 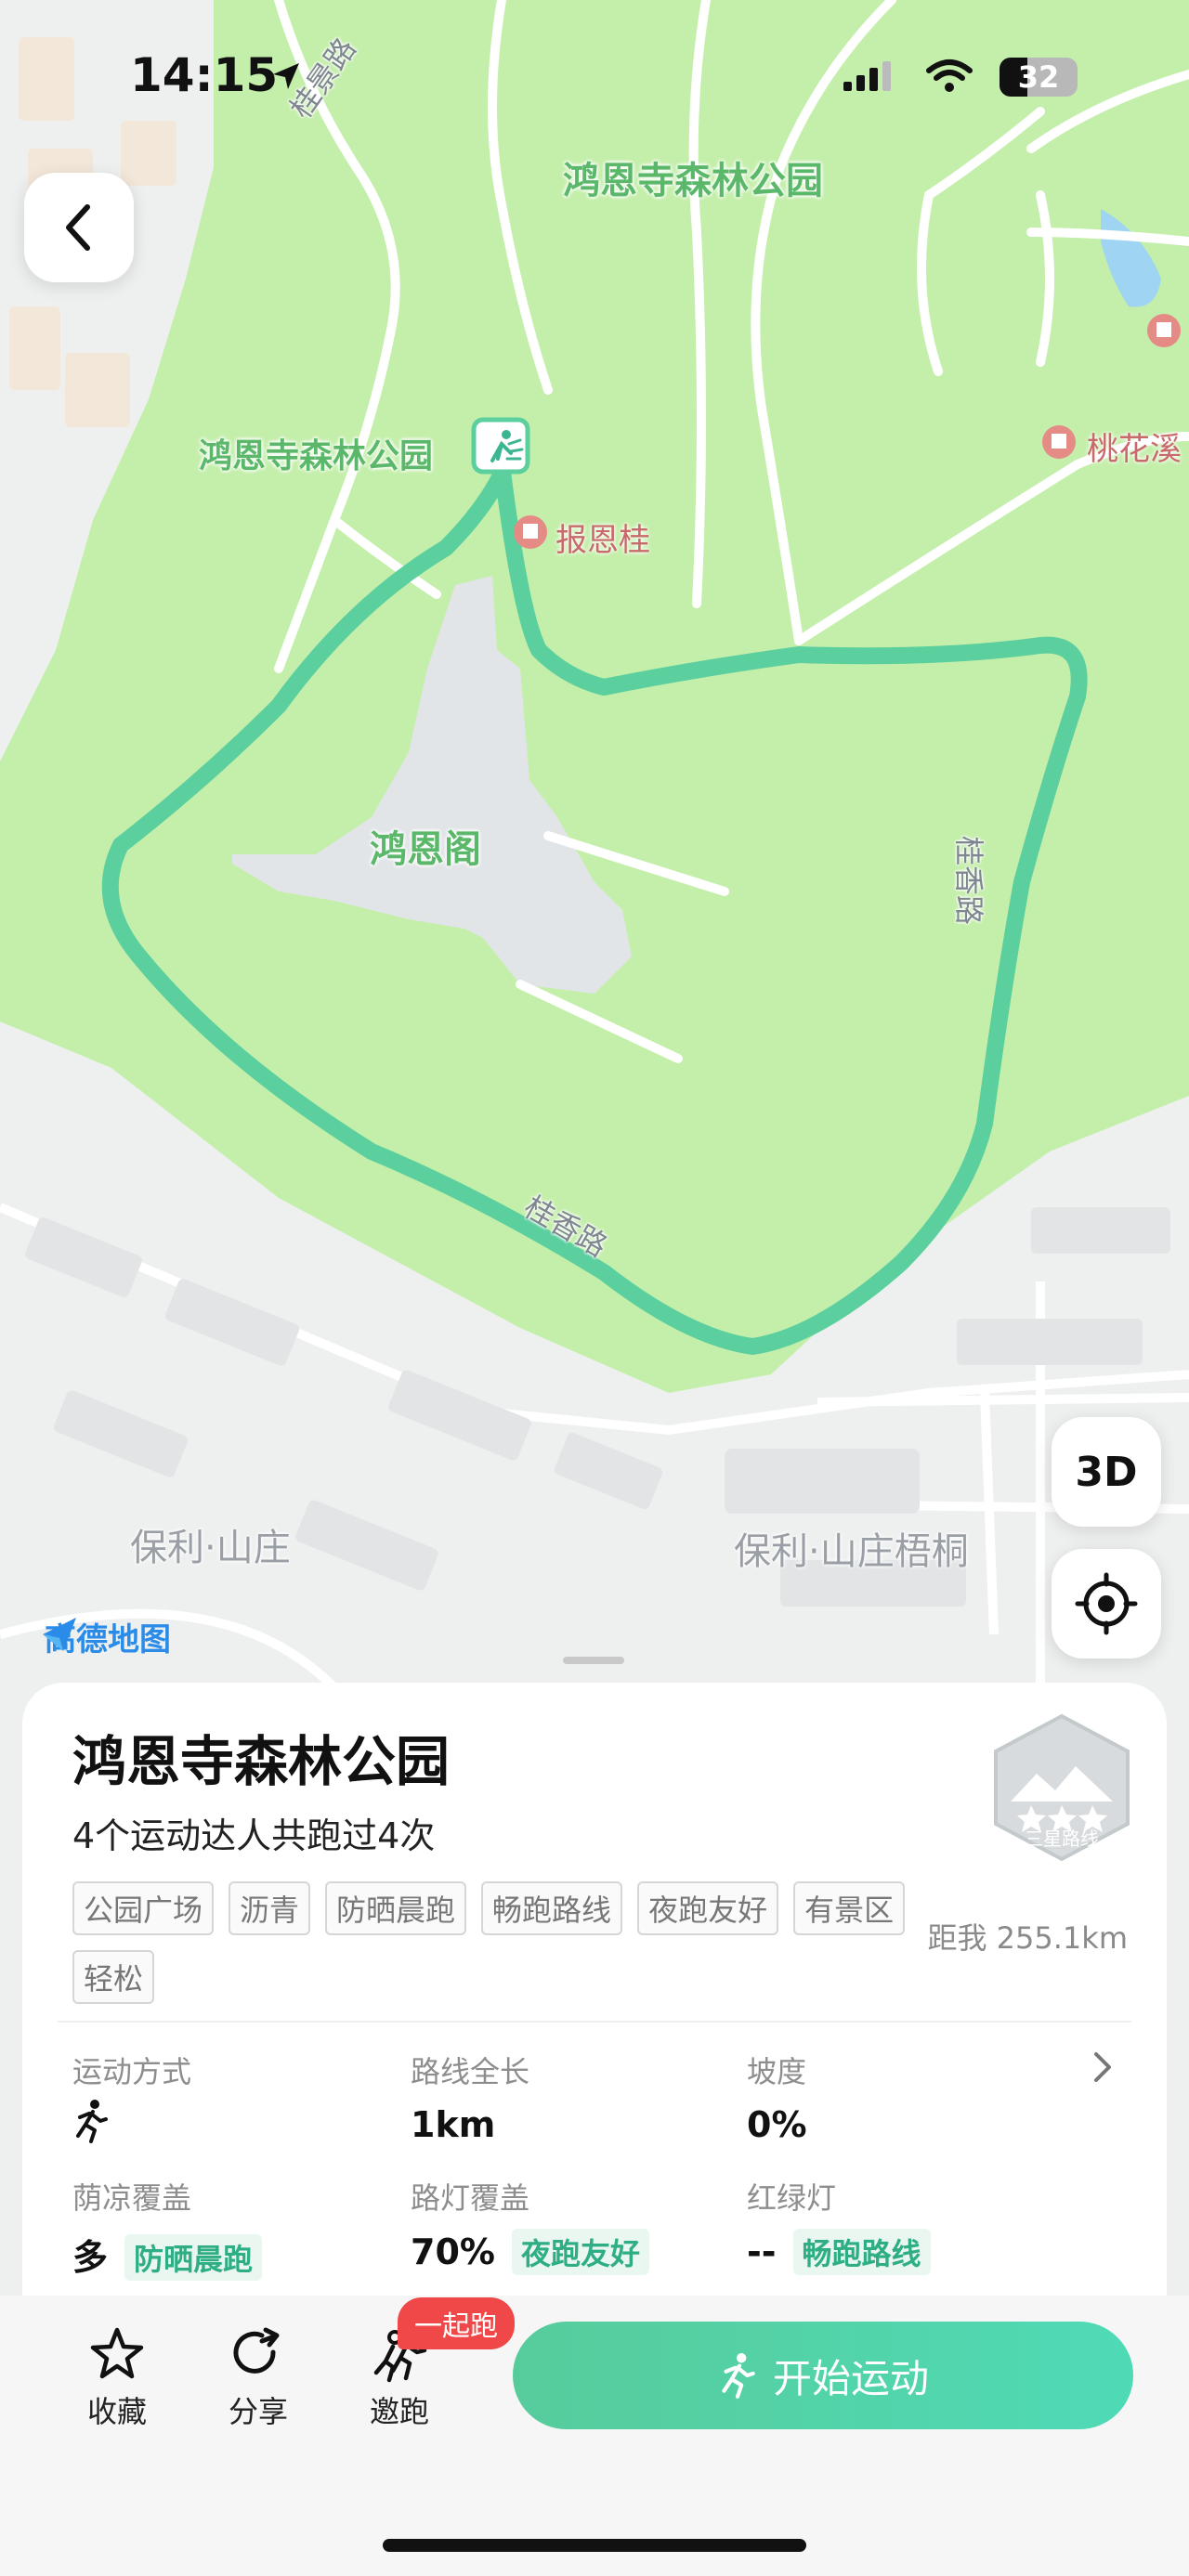 What do you see at coordinates (117, 2412) in the screenshot?
I see `favorite-label: 收藏` at bounding box center [117, 2412].